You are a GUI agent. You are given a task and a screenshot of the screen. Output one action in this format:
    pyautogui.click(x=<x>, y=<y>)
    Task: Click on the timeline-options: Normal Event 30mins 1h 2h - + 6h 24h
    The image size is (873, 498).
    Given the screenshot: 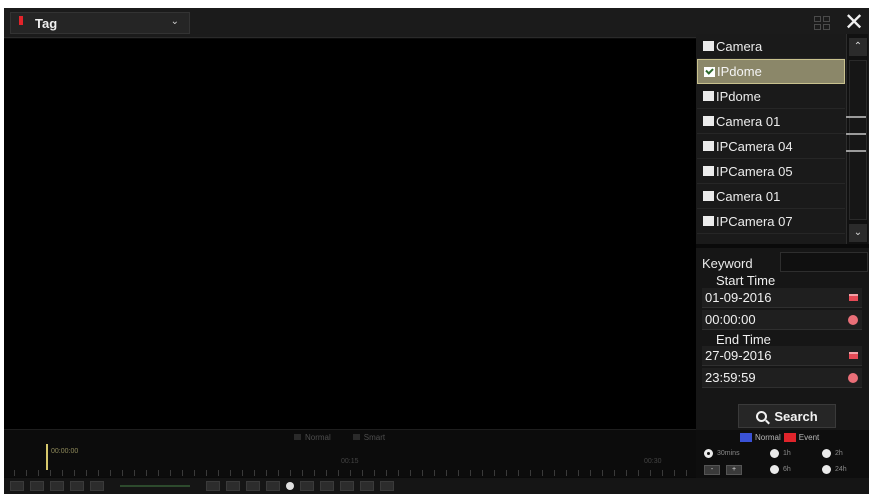 What is the action you would take?
    pyautogui.click(x=782, y=454)
    